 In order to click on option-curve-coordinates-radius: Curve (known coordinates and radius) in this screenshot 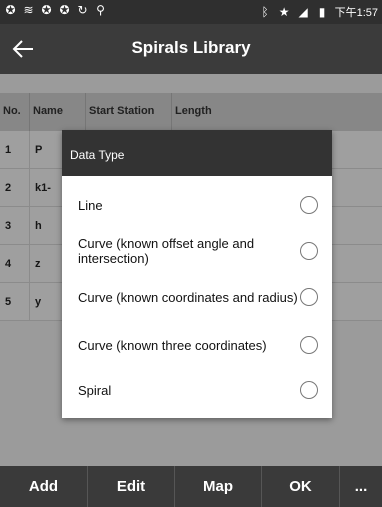, I will do `click(197, 297)`.